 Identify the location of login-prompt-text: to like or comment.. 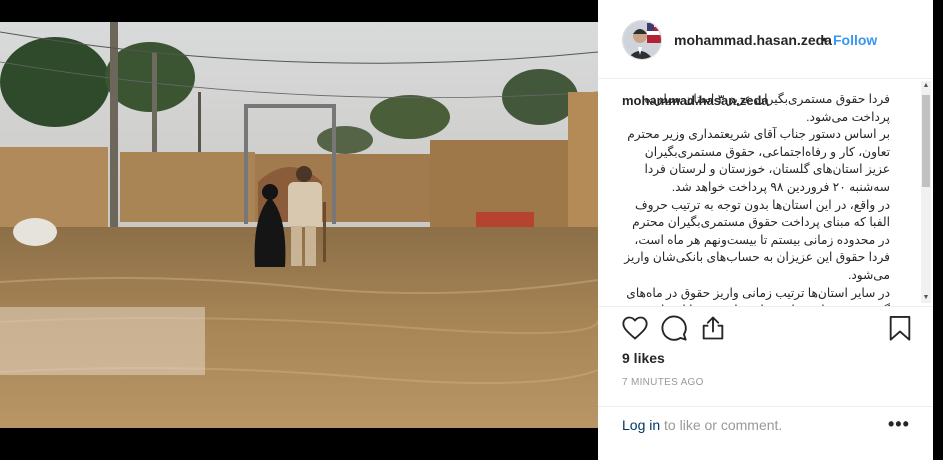
(721, 425).